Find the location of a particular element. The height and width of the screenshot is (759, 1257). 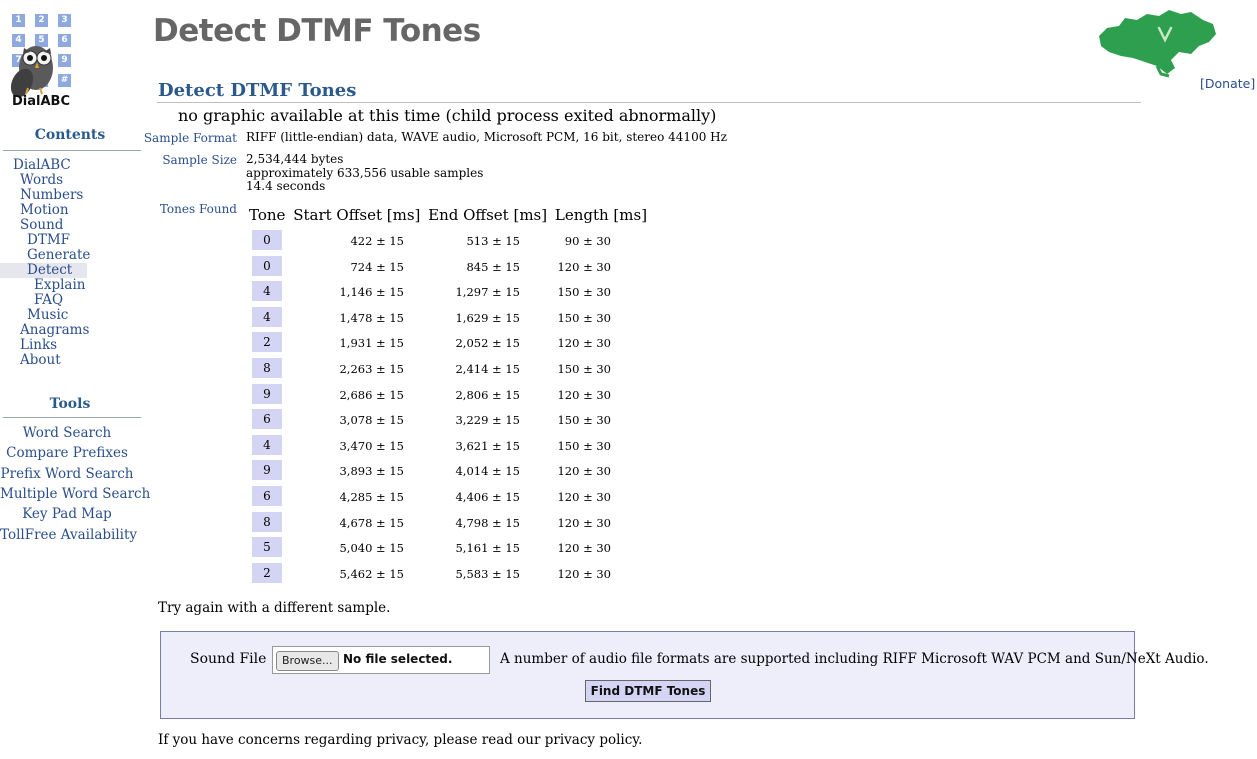

sound-file-input: Browse... No file selected. is located at coordinates (381, 660).